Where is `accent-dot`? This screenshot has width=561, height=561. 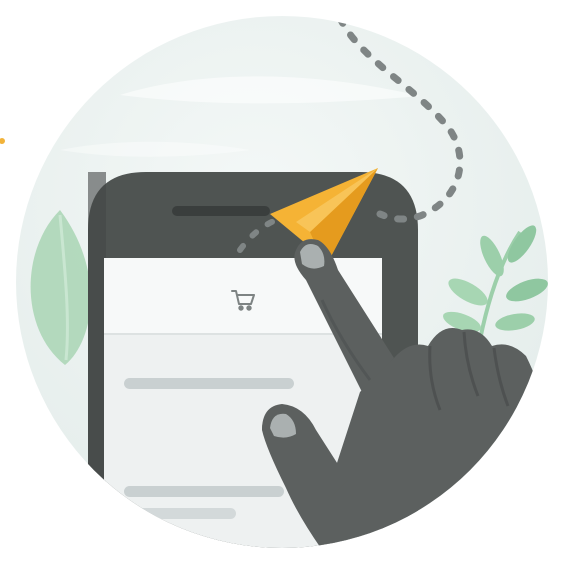 accent-dot is located at coordinates (2, 141).